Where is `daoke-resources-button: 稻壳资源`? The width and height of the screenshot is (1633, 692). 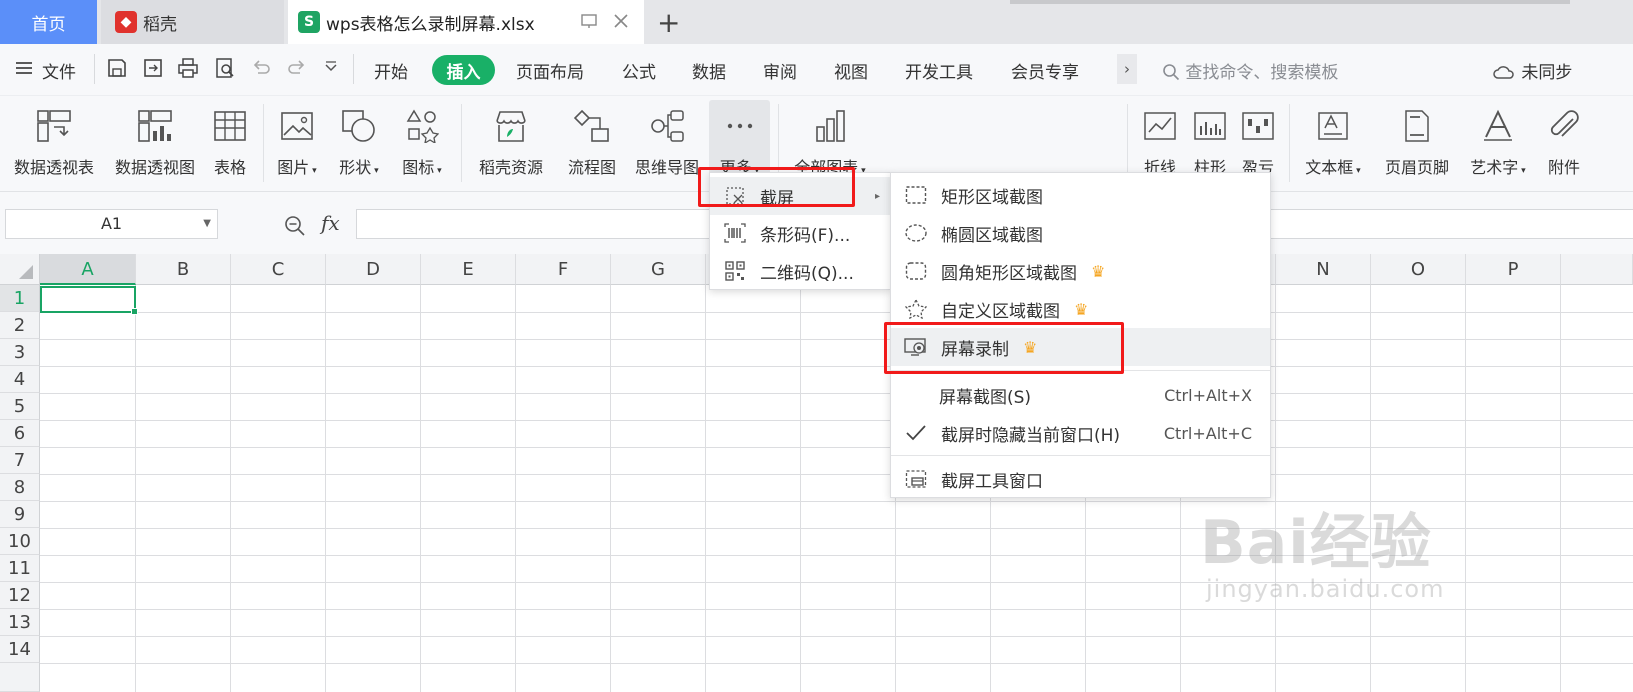
daoke-resources-button: 稻壳资源 is located at coordinates (511, 139).